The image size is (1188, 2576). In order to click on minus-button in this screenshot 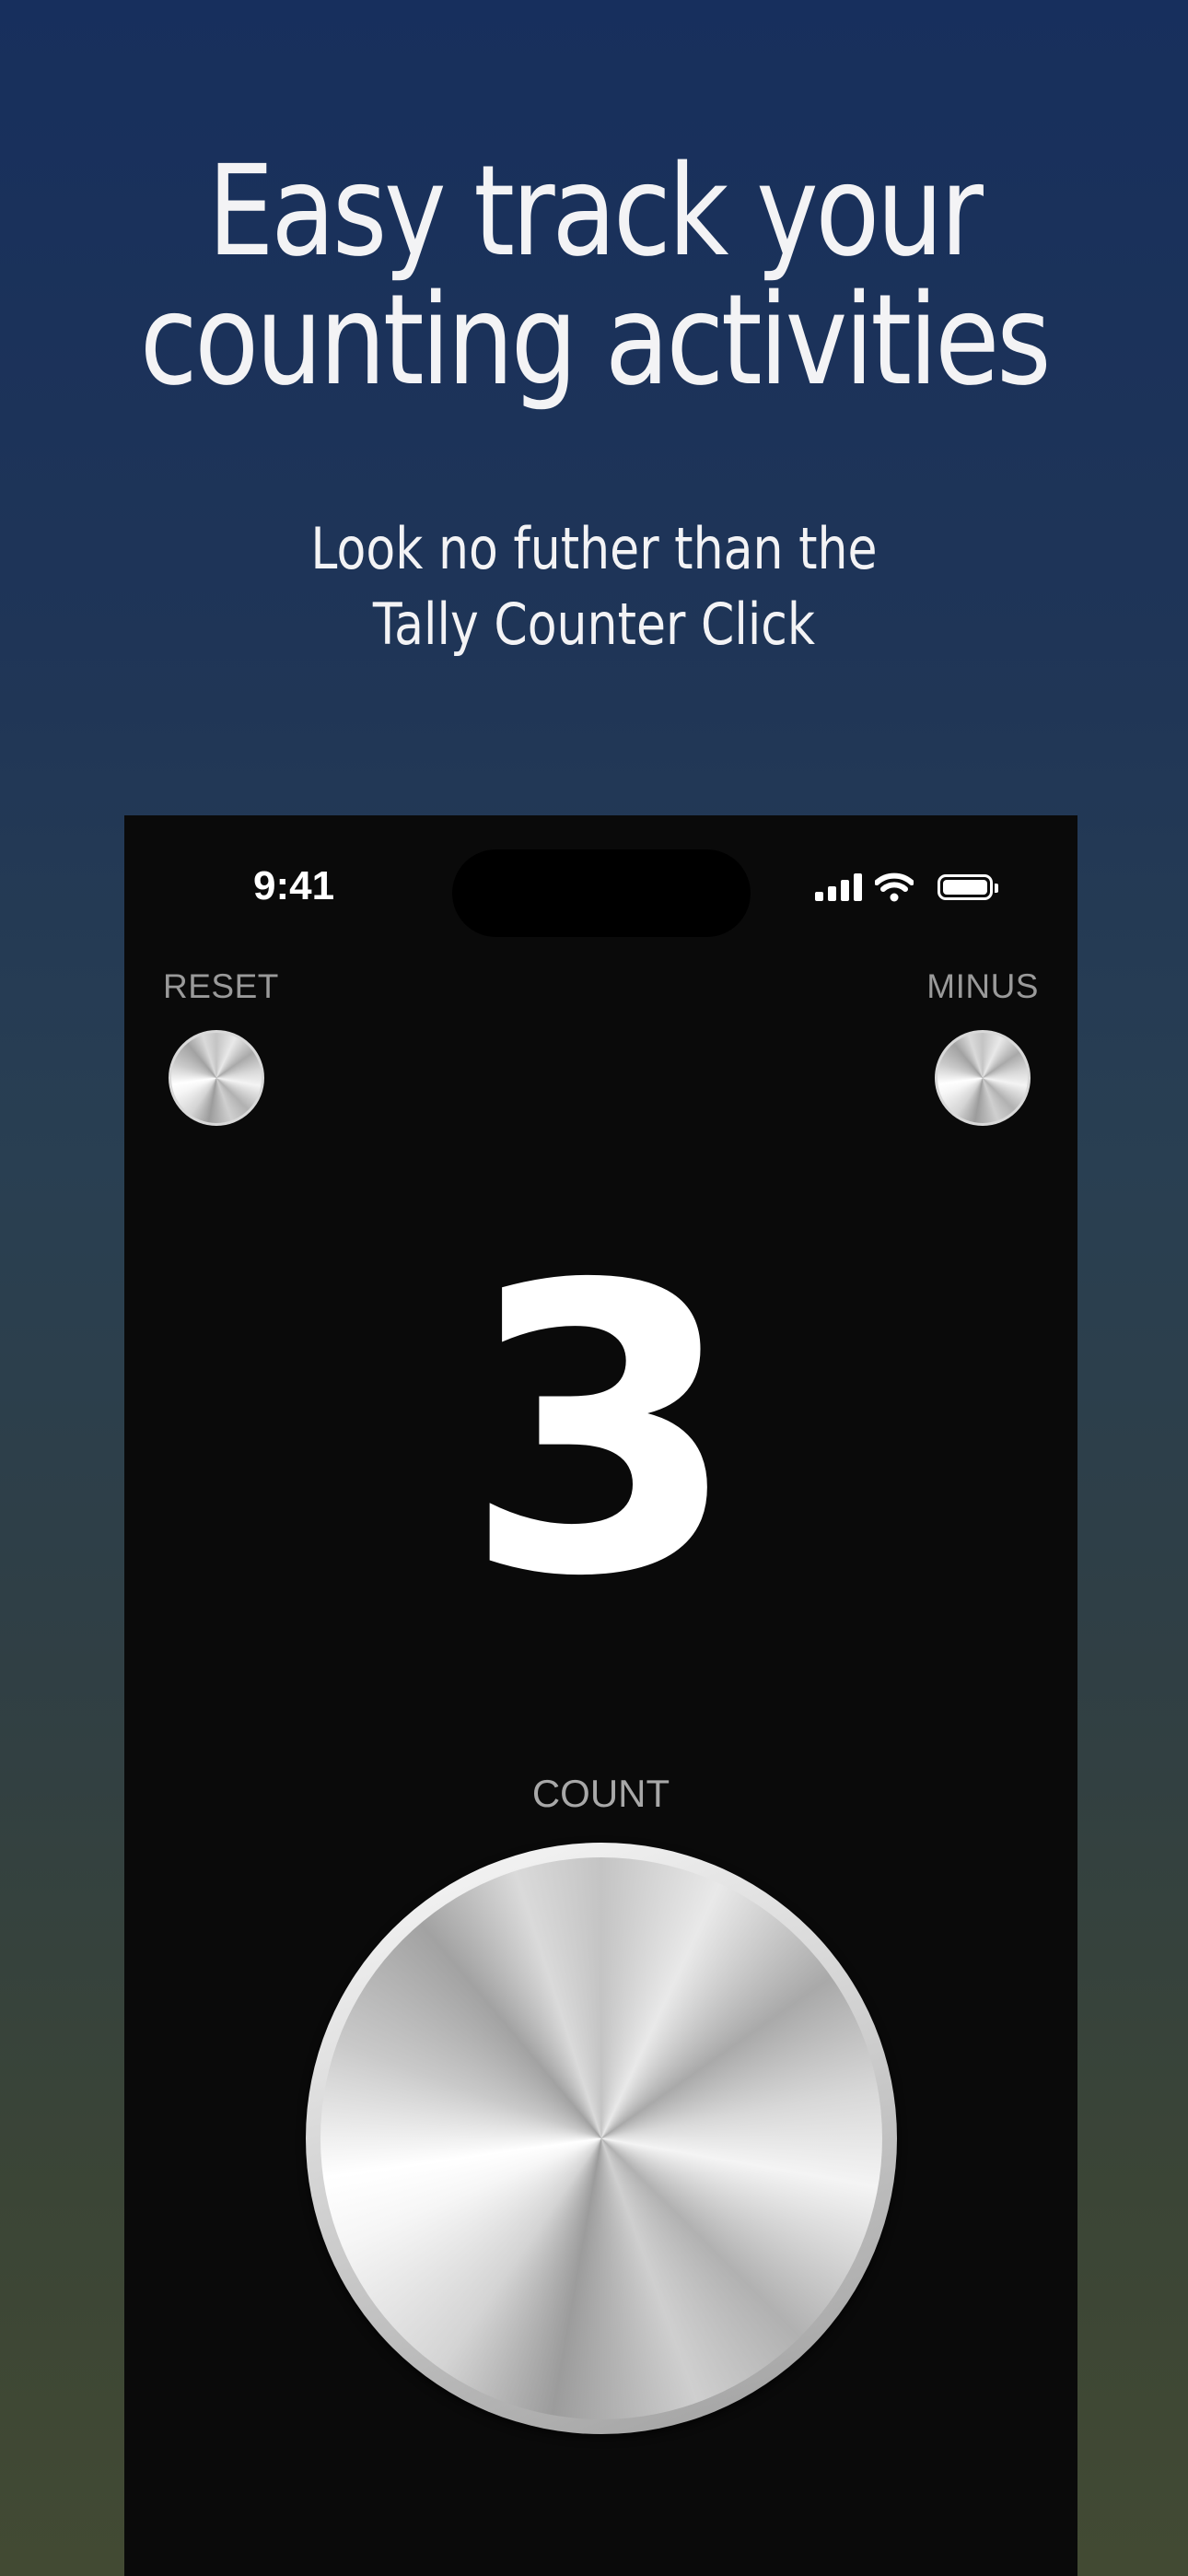, I will do `click(983, 1078)`.